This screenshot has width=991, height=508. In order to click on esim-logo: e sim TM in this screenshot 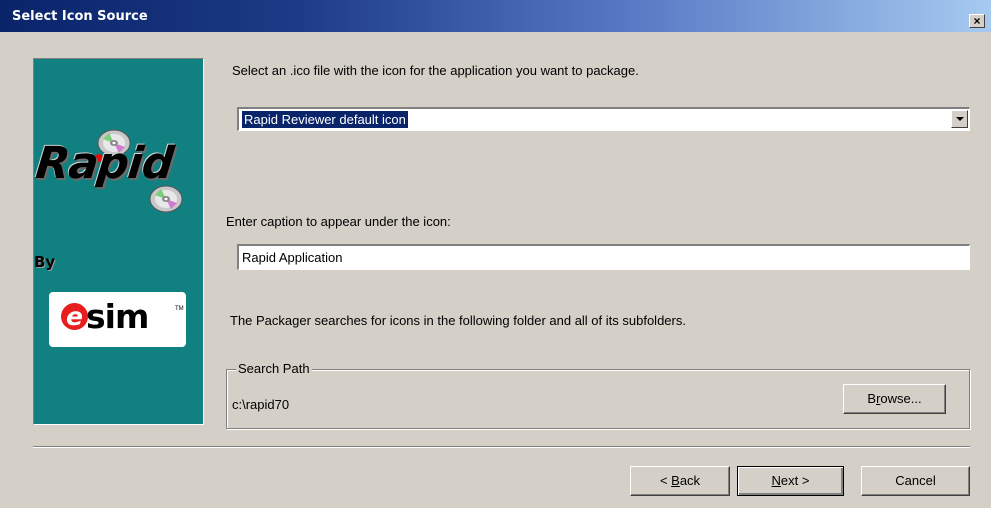, I will do `click(117, 319)`.